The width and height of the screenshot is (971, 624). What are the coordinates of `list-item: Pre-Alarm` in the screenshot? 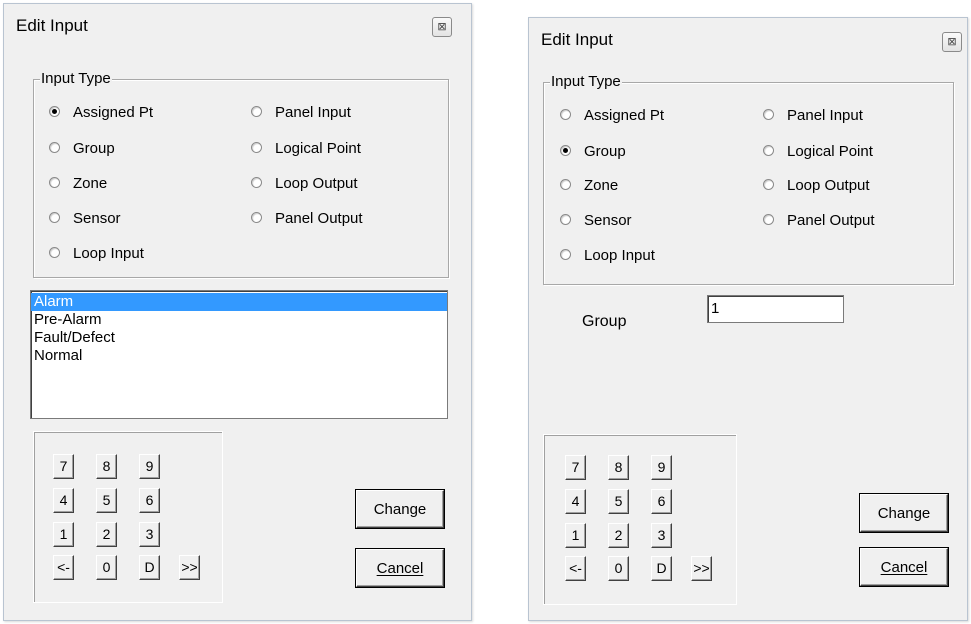 It's located at (239, 320).